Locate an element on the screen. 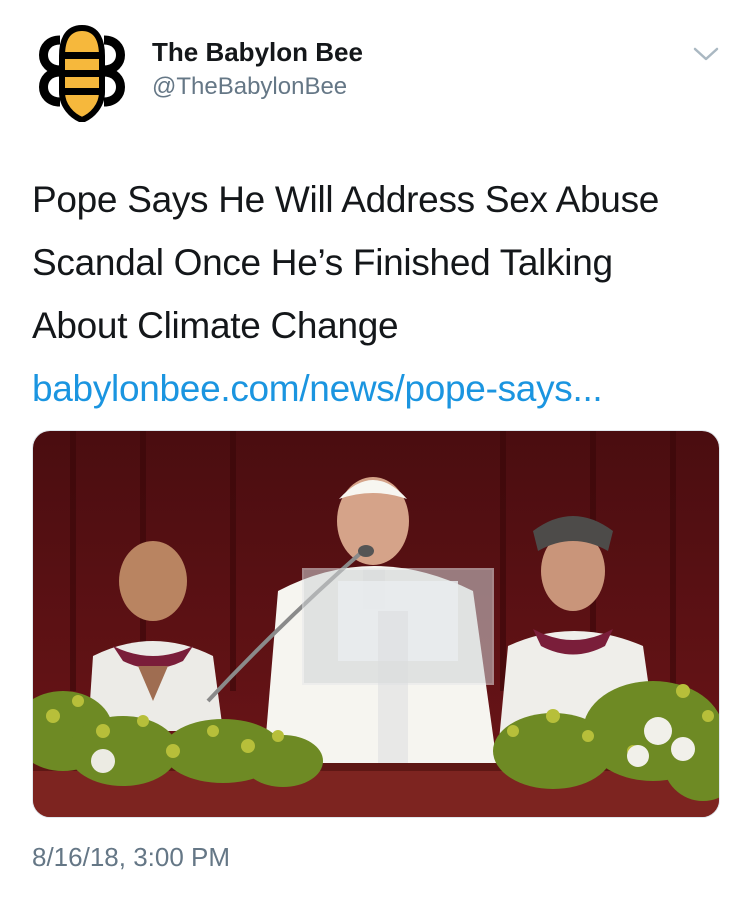  display-name: The Babylon Bee is located at coordinates (257, 52).